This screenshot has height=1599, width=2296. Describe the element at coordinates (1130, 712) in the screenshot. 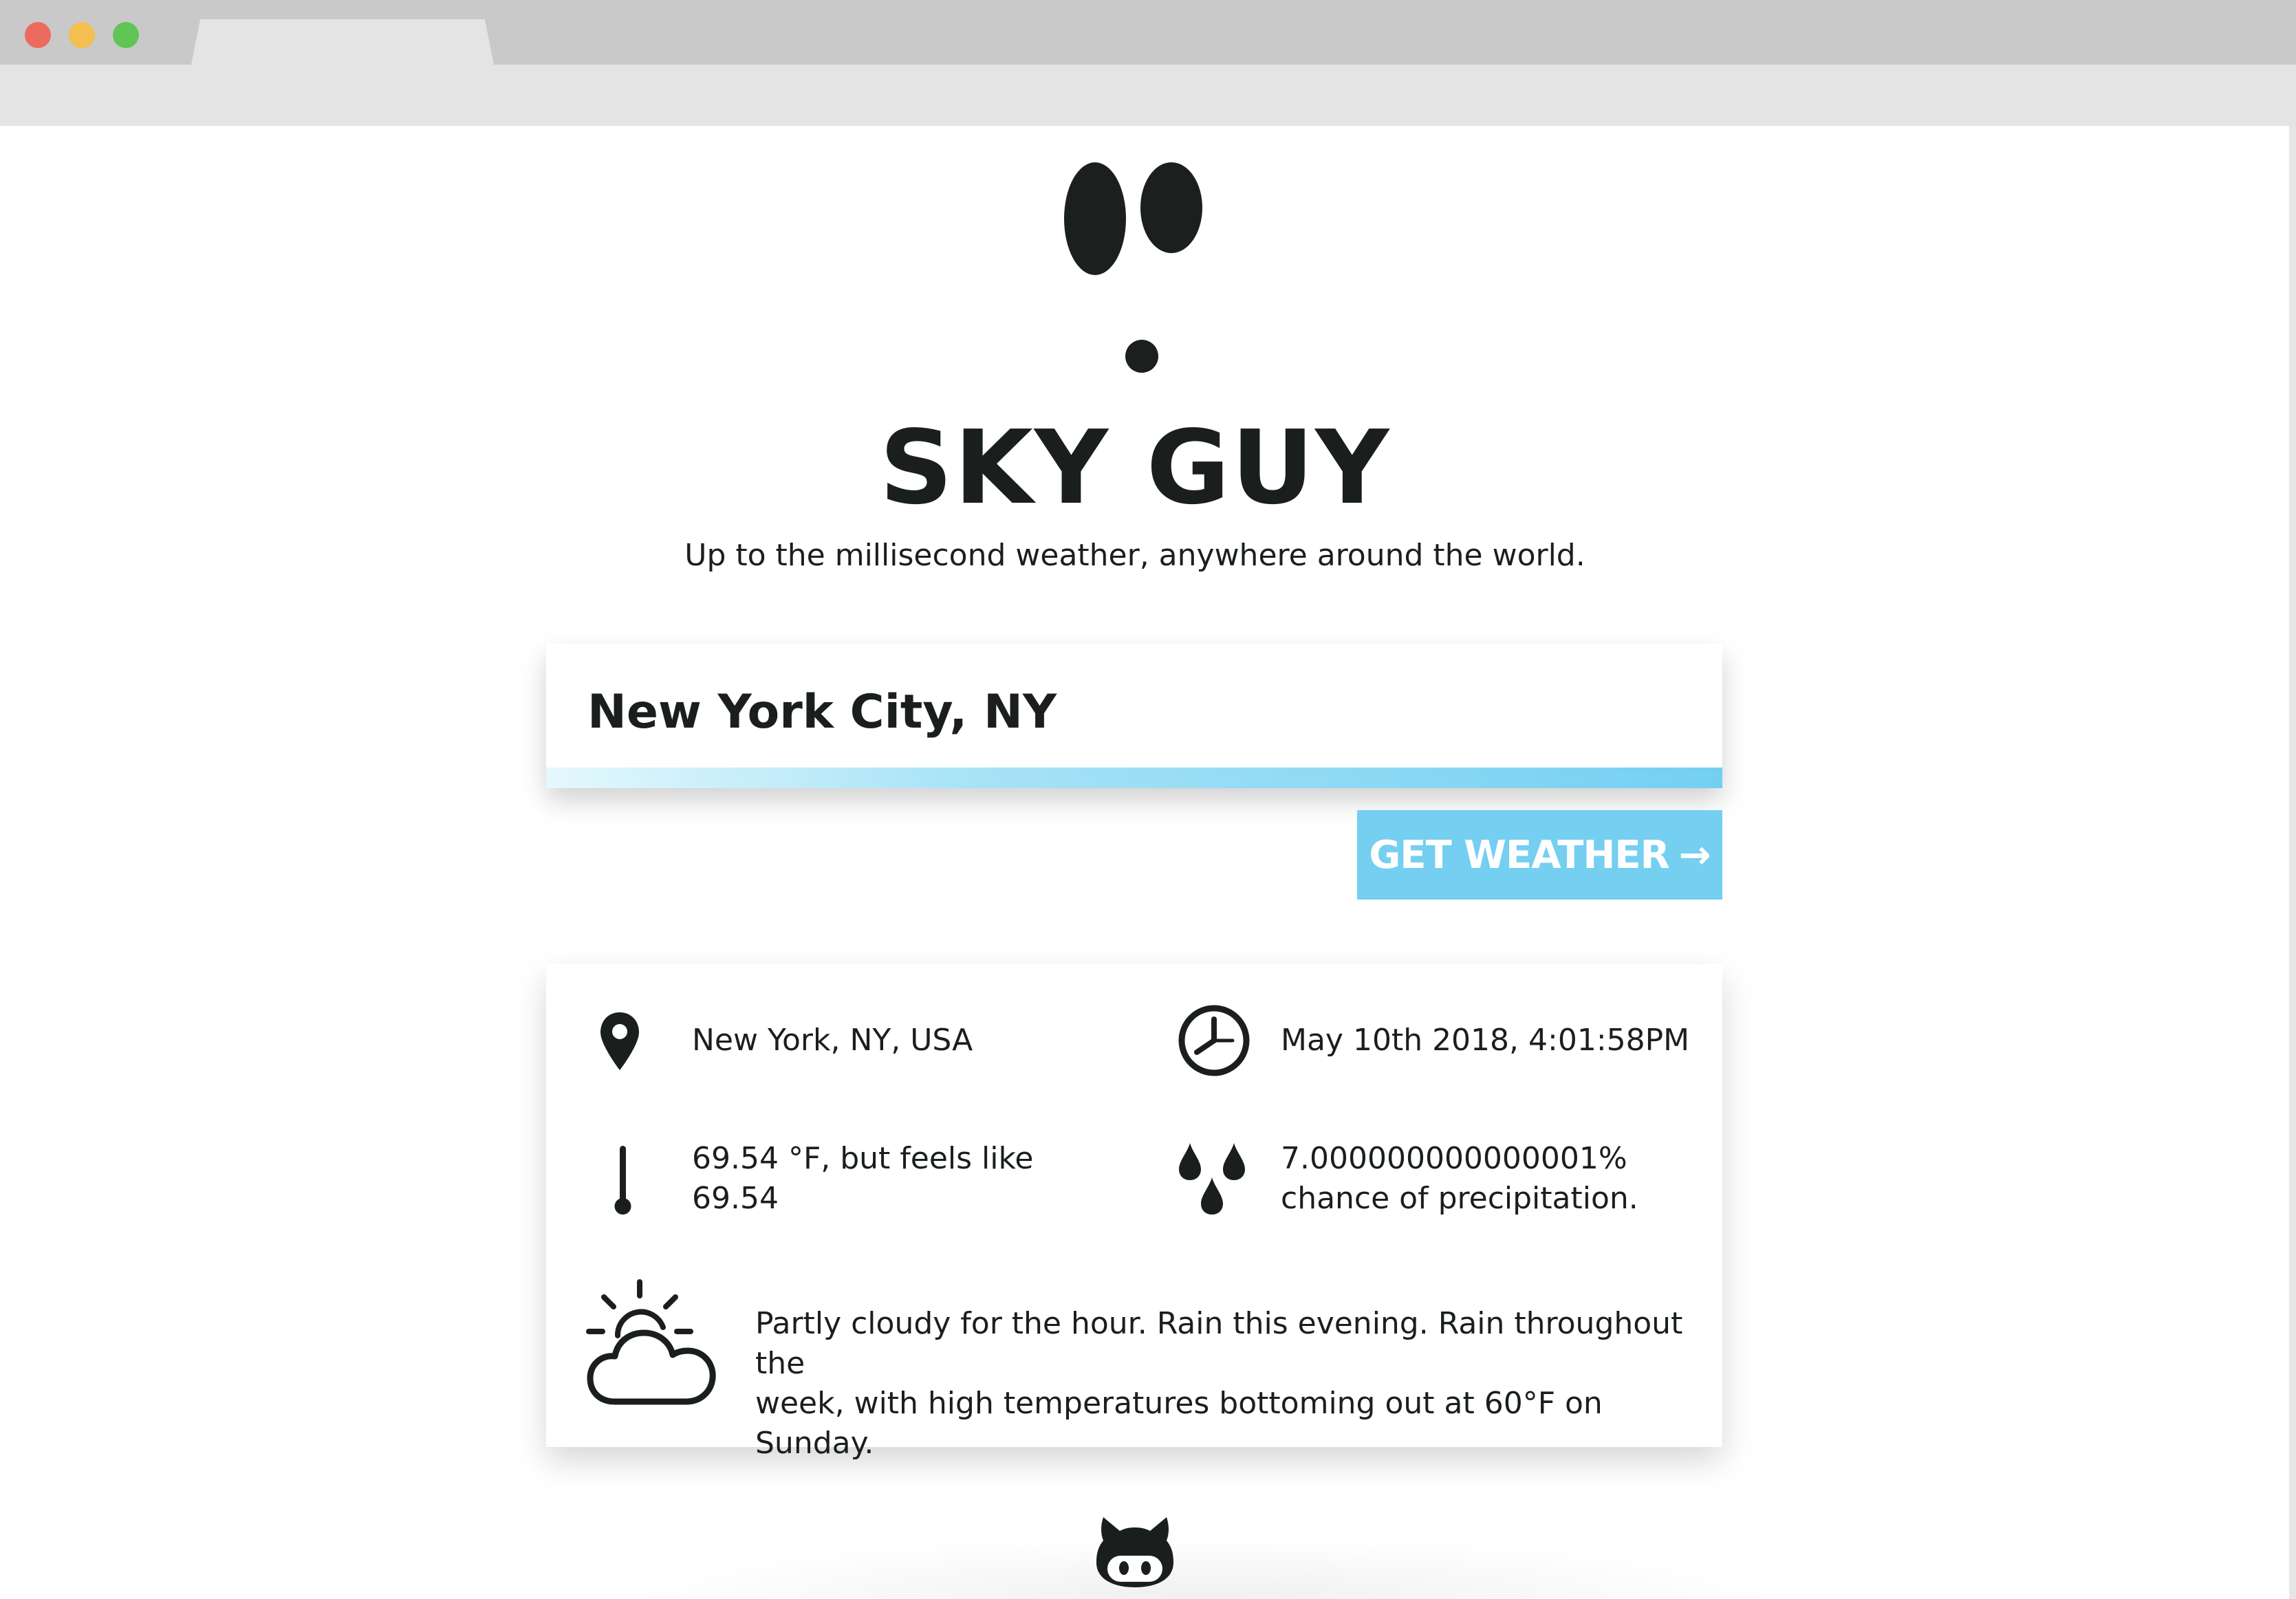

I see `location-search-input` at that location.